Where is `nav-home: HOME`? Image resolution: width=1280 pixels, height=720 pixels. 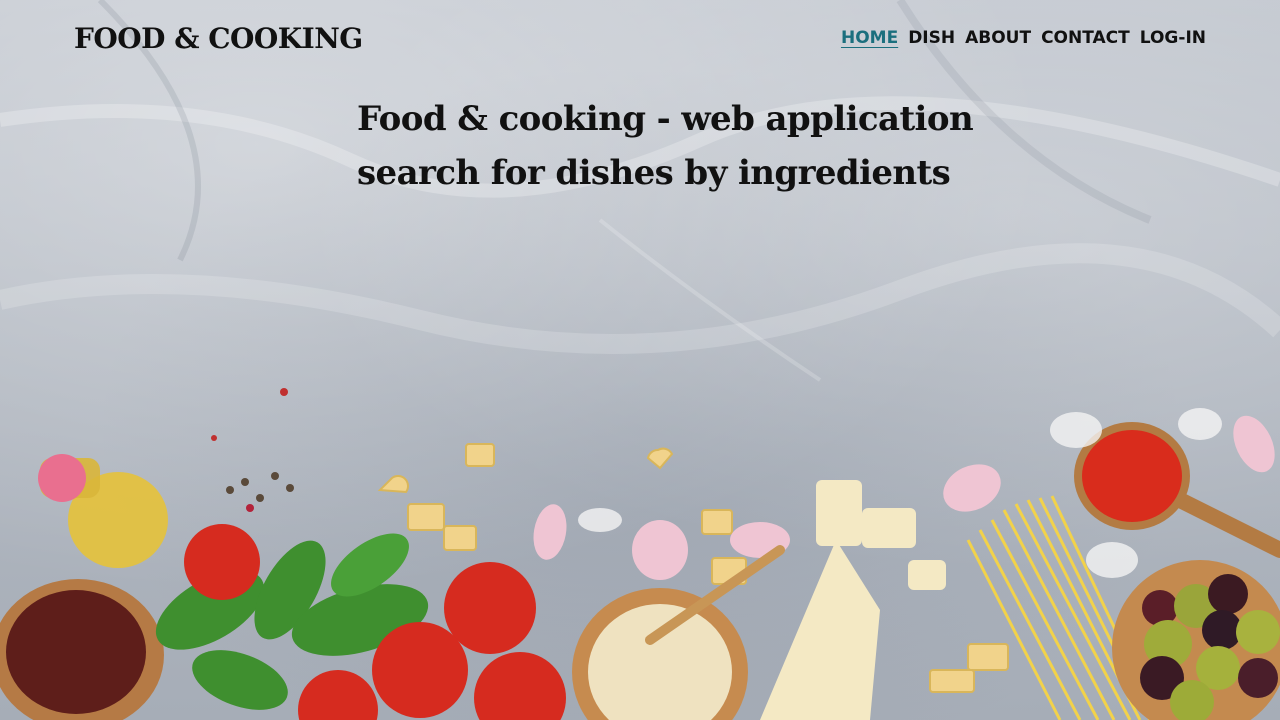
nav-home: HOME is located at coordinates (869, 38).